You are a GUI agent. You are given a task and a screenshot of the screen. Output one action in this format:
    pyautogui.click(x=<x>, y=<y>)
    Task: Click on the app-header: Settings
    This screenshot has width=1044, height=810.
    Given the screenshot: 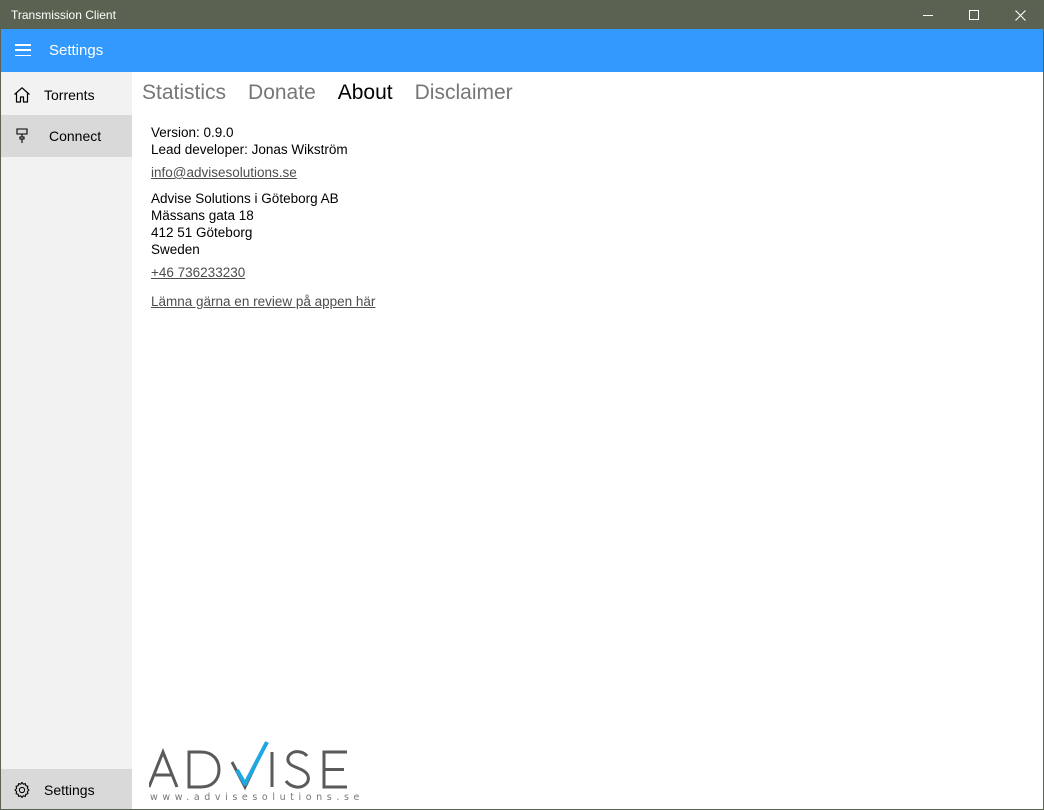 What is the action you would take?
    pyautogui.click(x=522, y=50)
    